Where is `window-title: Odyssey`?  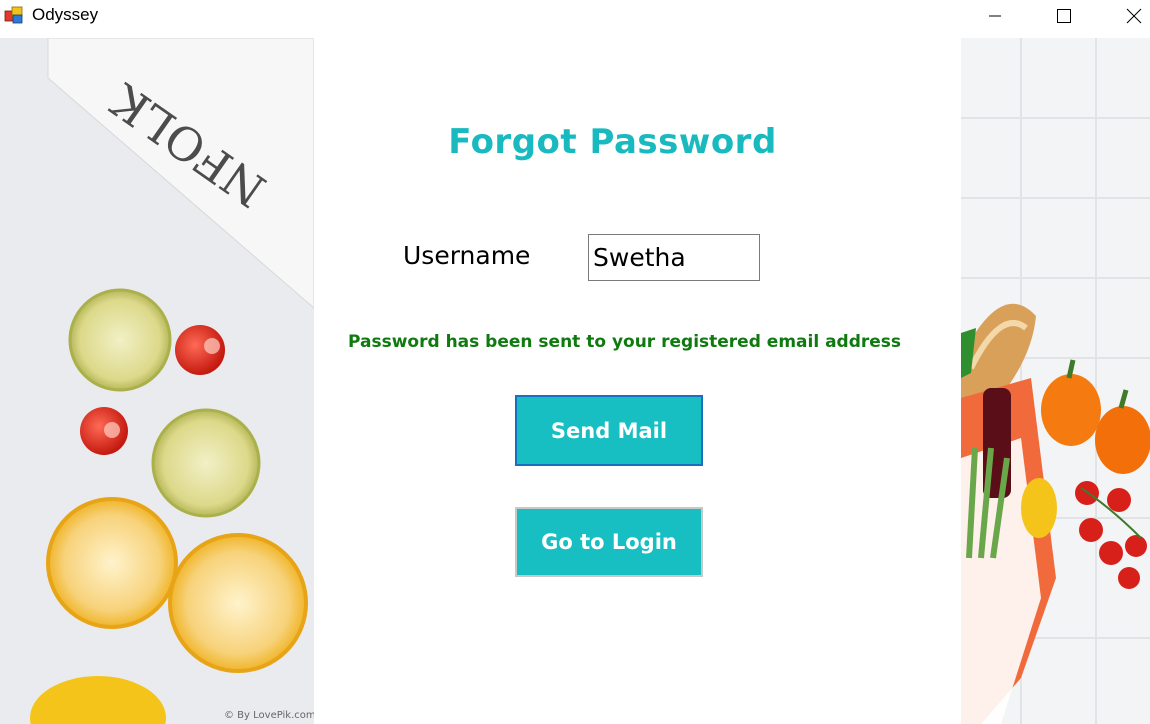
window-title: Odyssey is located at coordinates (65, 14).